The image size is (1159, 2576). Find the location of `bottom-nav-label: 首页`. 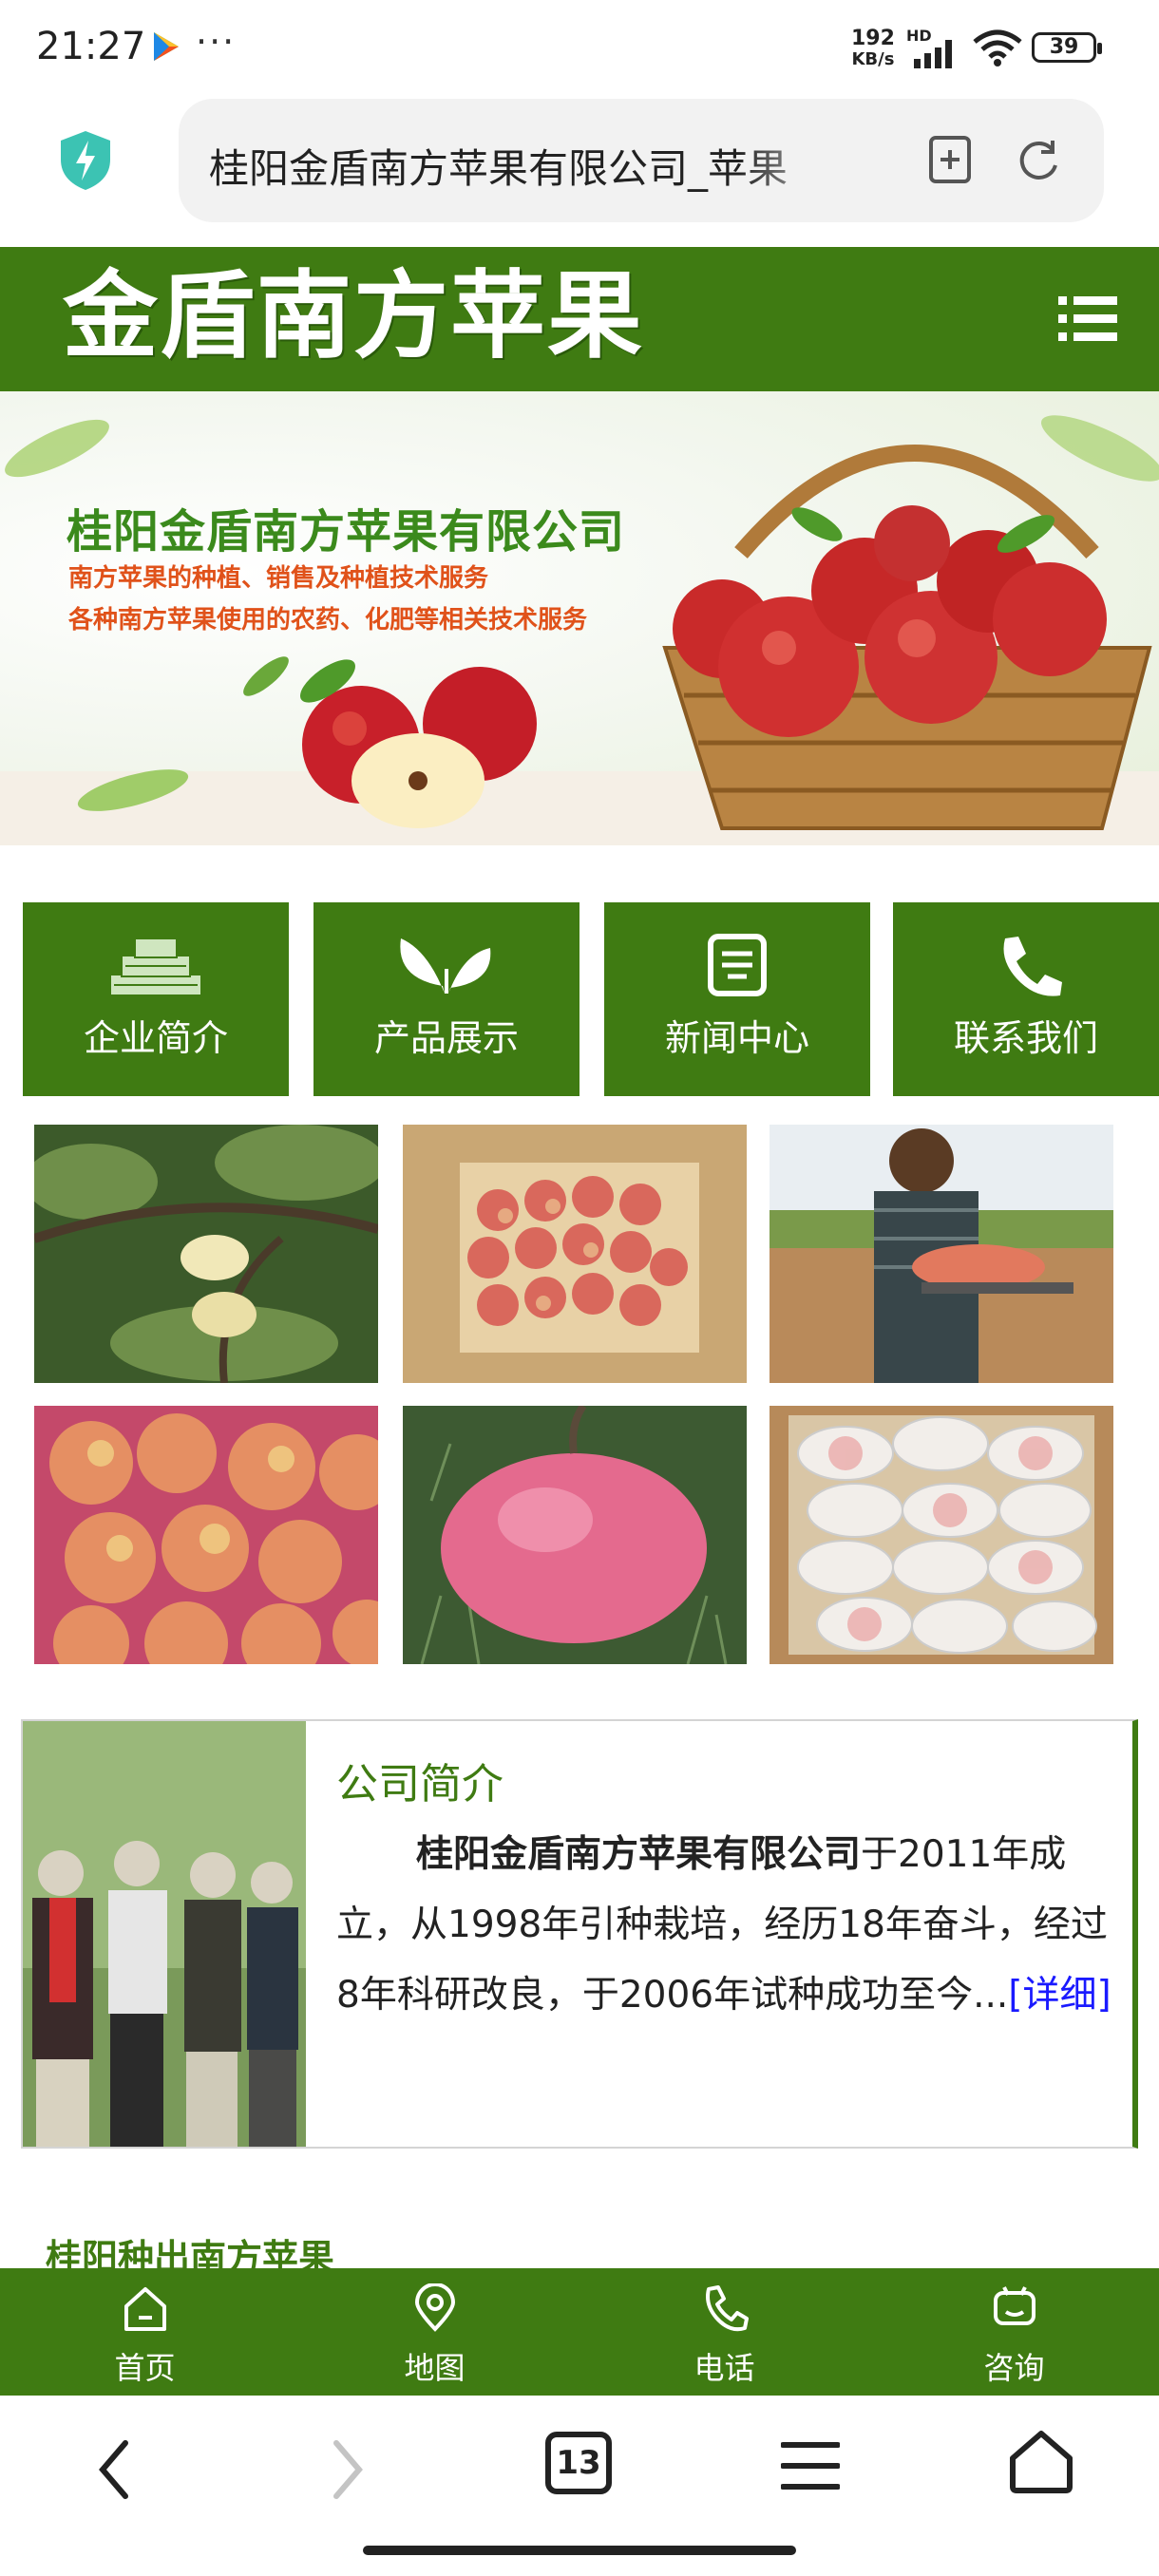

bottom-nav-label: 首页 is located at coordinates (145, 2368).